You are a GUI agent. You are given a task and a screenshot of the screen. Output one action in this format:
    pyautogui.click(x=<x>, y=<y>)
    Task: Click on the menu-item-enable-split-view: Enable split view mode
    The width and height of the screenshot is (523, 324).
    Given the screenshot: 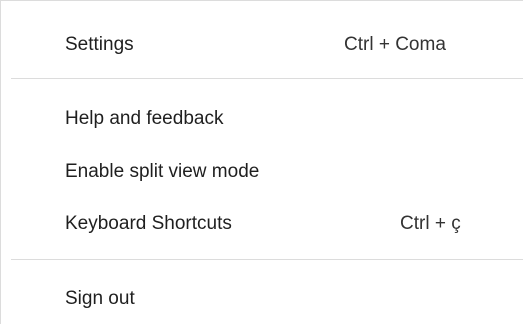 What is the action you would take?
    pyautogui.click(x=262, y=172)
    